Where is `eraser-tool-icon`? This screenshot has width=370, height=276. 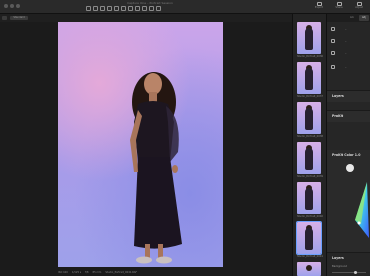
eraser-tool-icon is located at coordinates (116, 8).